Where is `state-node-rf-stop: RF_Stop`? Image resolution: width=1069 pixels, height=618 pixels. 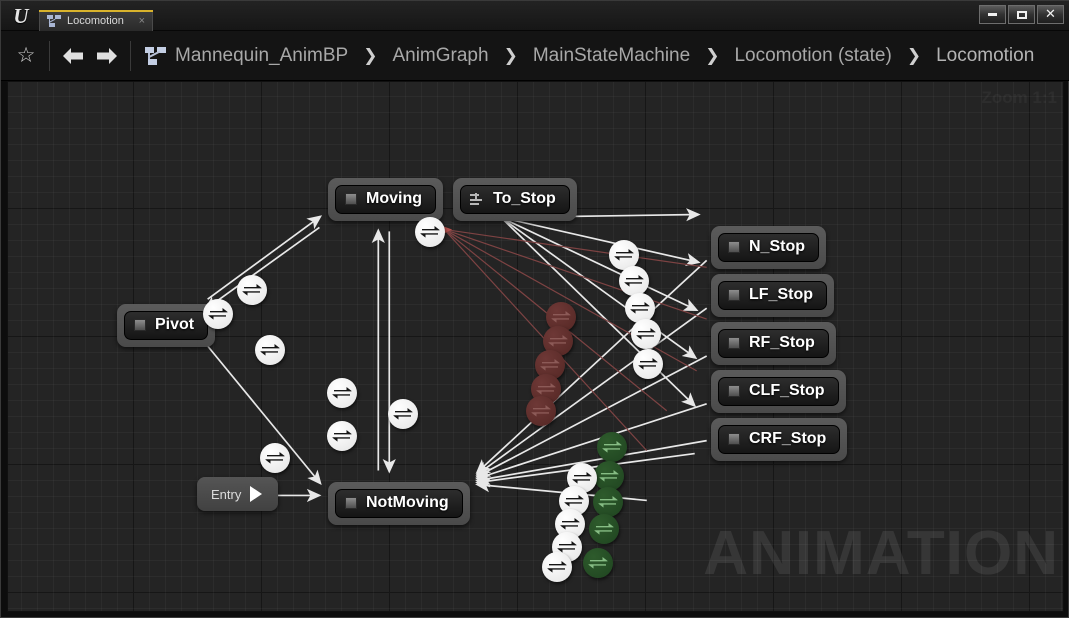 state-node-rf-stop: RF_Stop is located at coordinates (773, 343).